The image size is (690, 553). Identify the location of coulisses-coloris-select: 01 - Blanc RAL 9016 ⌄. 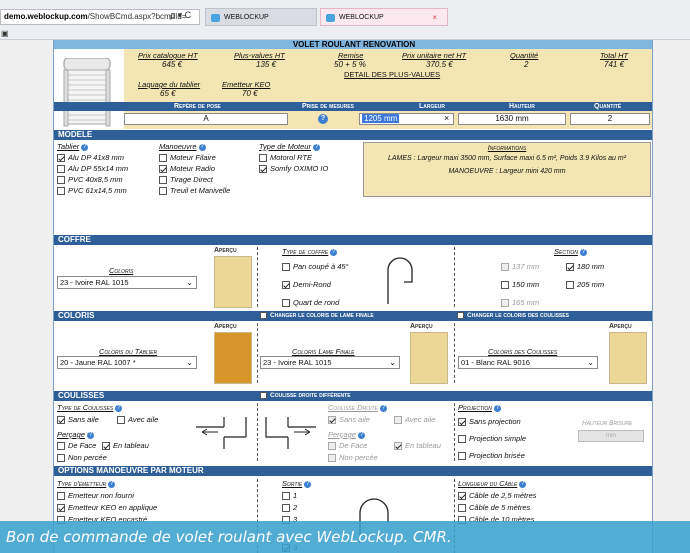
(528, 362).